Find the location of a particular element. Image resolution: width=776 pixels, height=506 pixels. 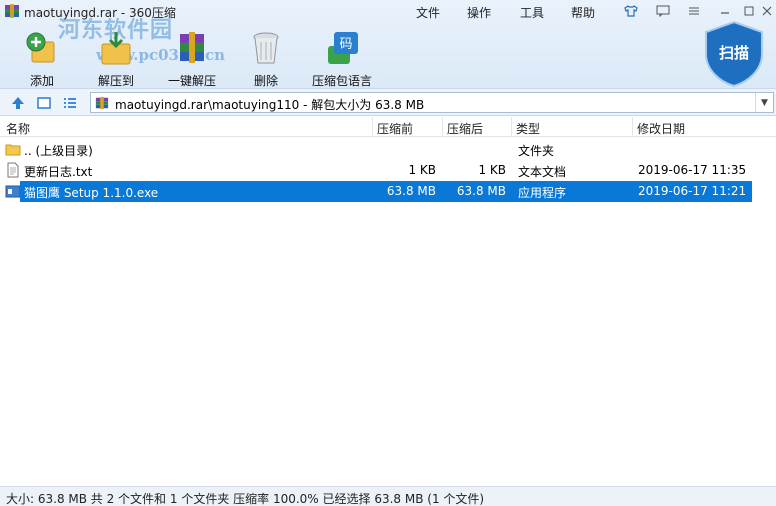

minimize-button is located at coordinates (725, 11).